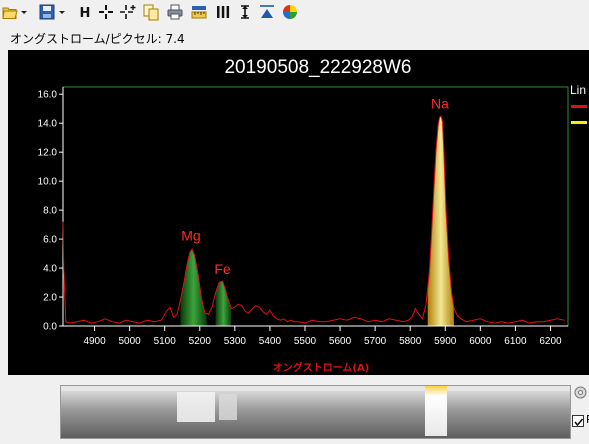 The height and width of the screenshot is (444, 589). Describe the element at coordinates (228, 407) in the screenshot. I see `strip-fe-band` at that location.